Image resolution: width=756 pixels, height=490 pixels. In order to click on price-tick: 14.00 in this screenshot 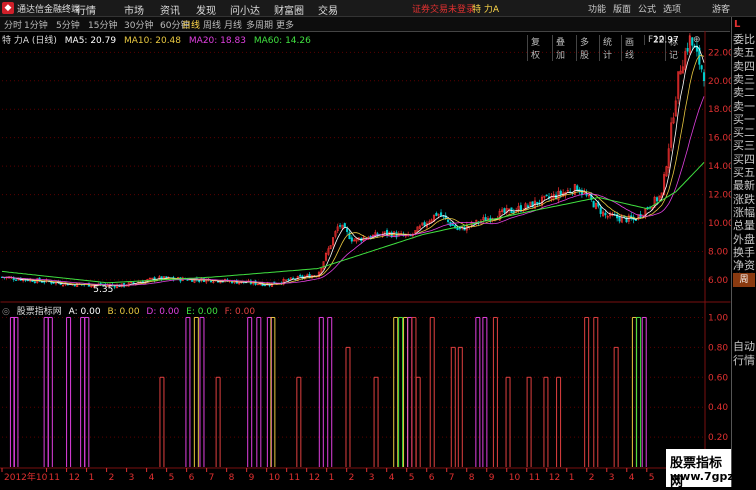, I will do `click(719, 167)`.